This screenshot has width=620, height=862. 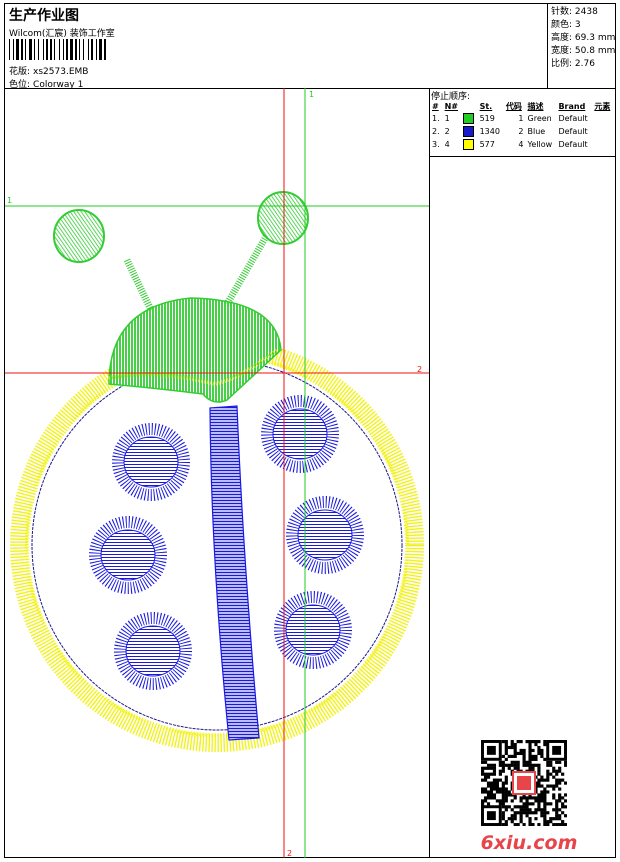 What do you see at coordinates (289, 853) in the screenshot?
I see `guide-label-red-v: 2` at bounding box center [289, 853].